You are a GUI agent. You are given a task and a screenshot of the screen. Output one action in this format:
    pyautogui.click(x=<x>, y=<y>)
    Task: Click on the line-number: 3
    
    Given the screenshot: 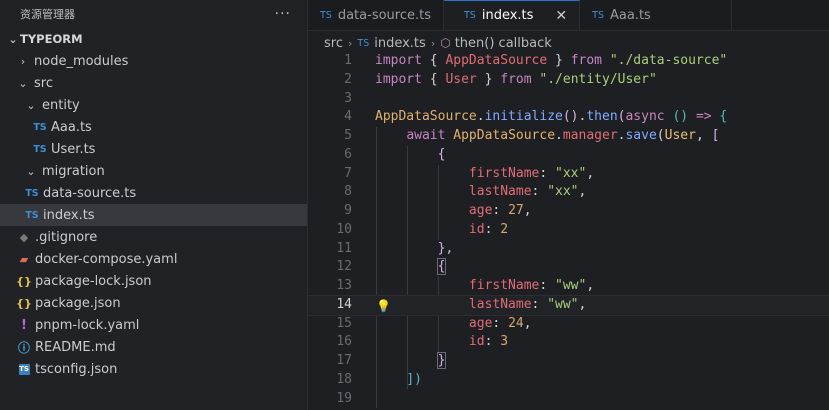 What is the action you would take?
    pyautogui.click(x=348, y=98)
    